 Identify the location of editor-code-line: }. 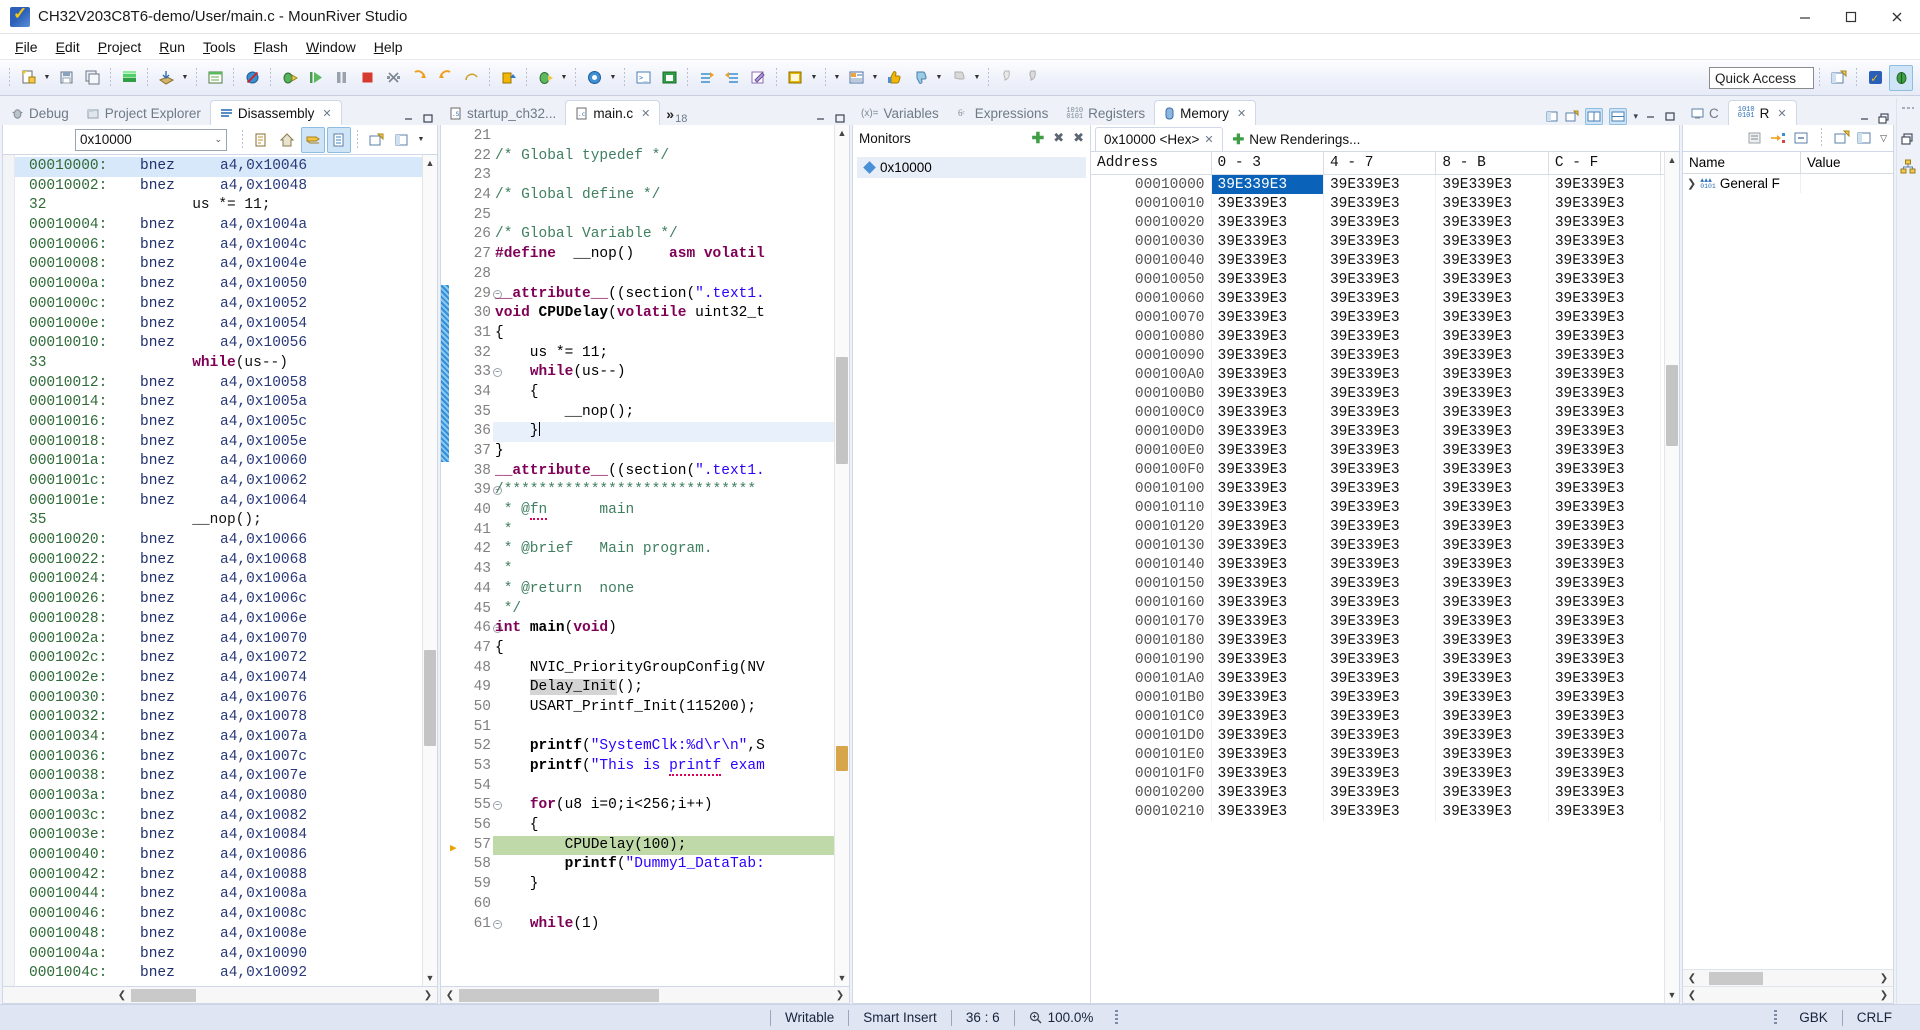
(671, 432).